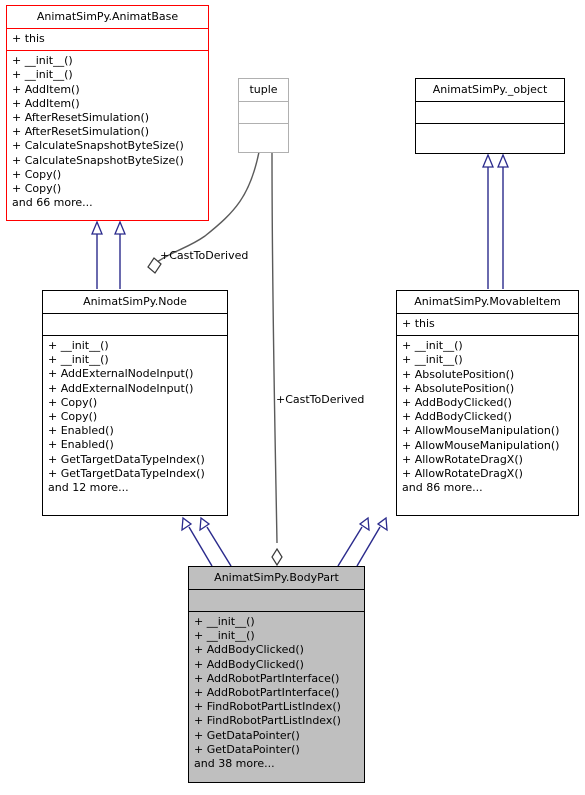 This screenshot has height=795, width=585. Describe the element at coordinates (135, 302) in the screenshot. I see `class-title-node: AnimatSimPy.Node` at that location.